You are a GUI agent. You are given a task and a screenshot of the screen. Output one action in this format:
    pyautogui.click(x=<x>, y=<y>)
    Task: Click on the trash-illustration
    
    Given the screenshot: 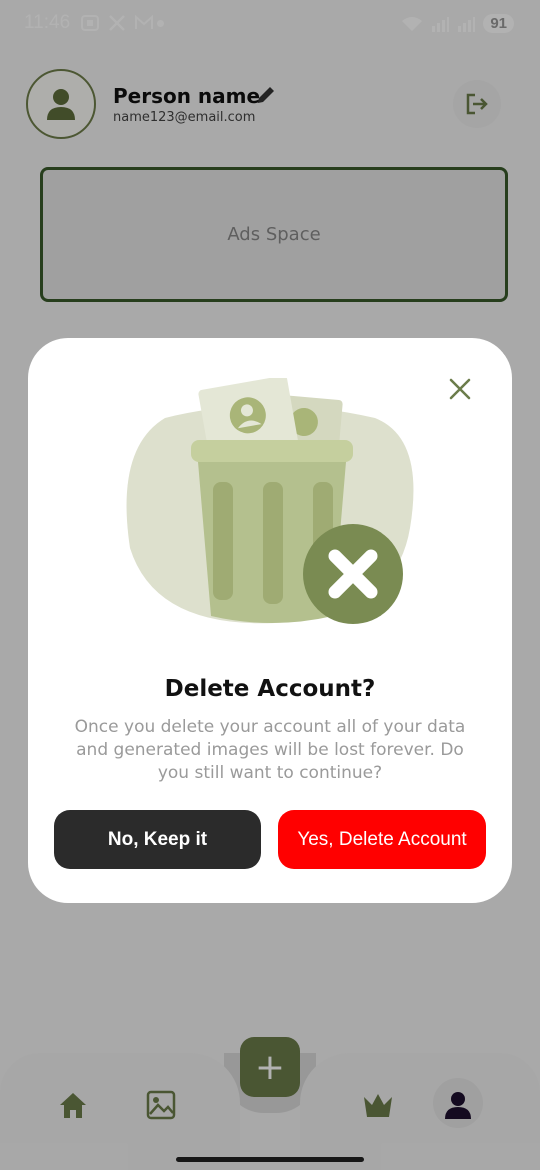 What is the action you would take?
    pyautogui.click(x=270, y=503)
    